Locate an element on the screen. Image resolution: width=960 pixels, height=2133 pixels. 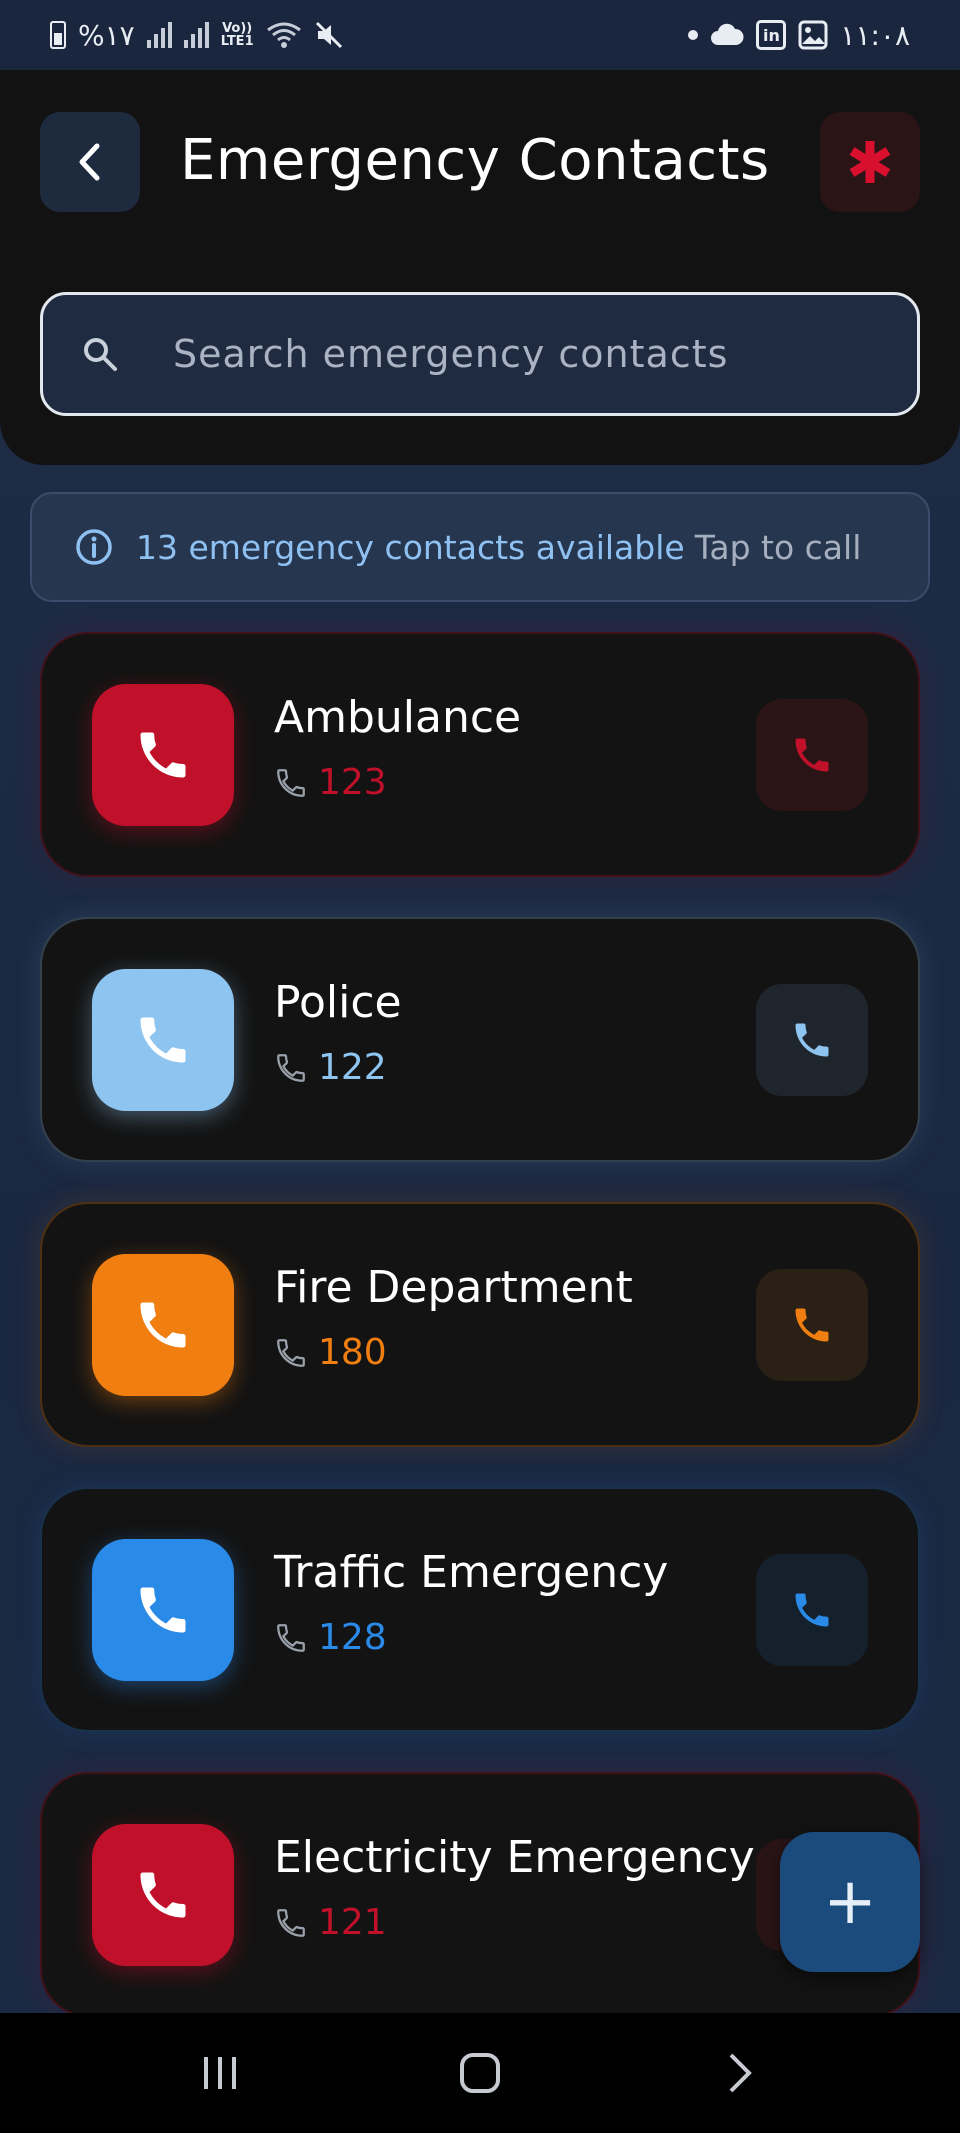
home-button is located at coordinates (480, 2073).